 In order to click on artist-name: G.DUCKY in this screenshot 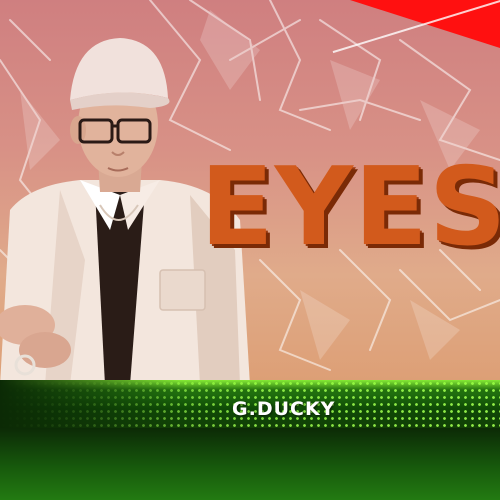, I will do `click(284, 409)`.